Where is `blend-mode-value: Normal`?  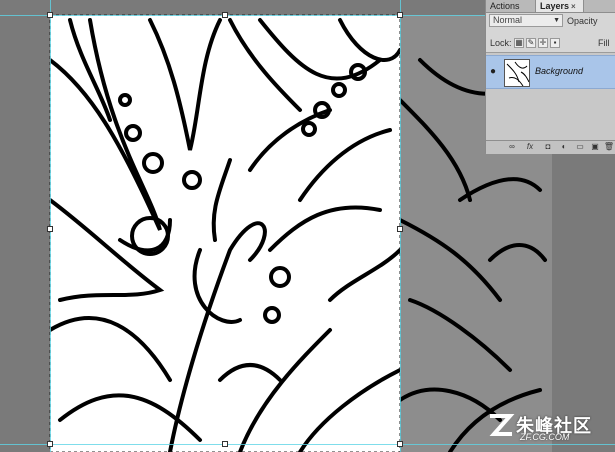
blend-mode-value: Normal is located at coordinates (508, 20).